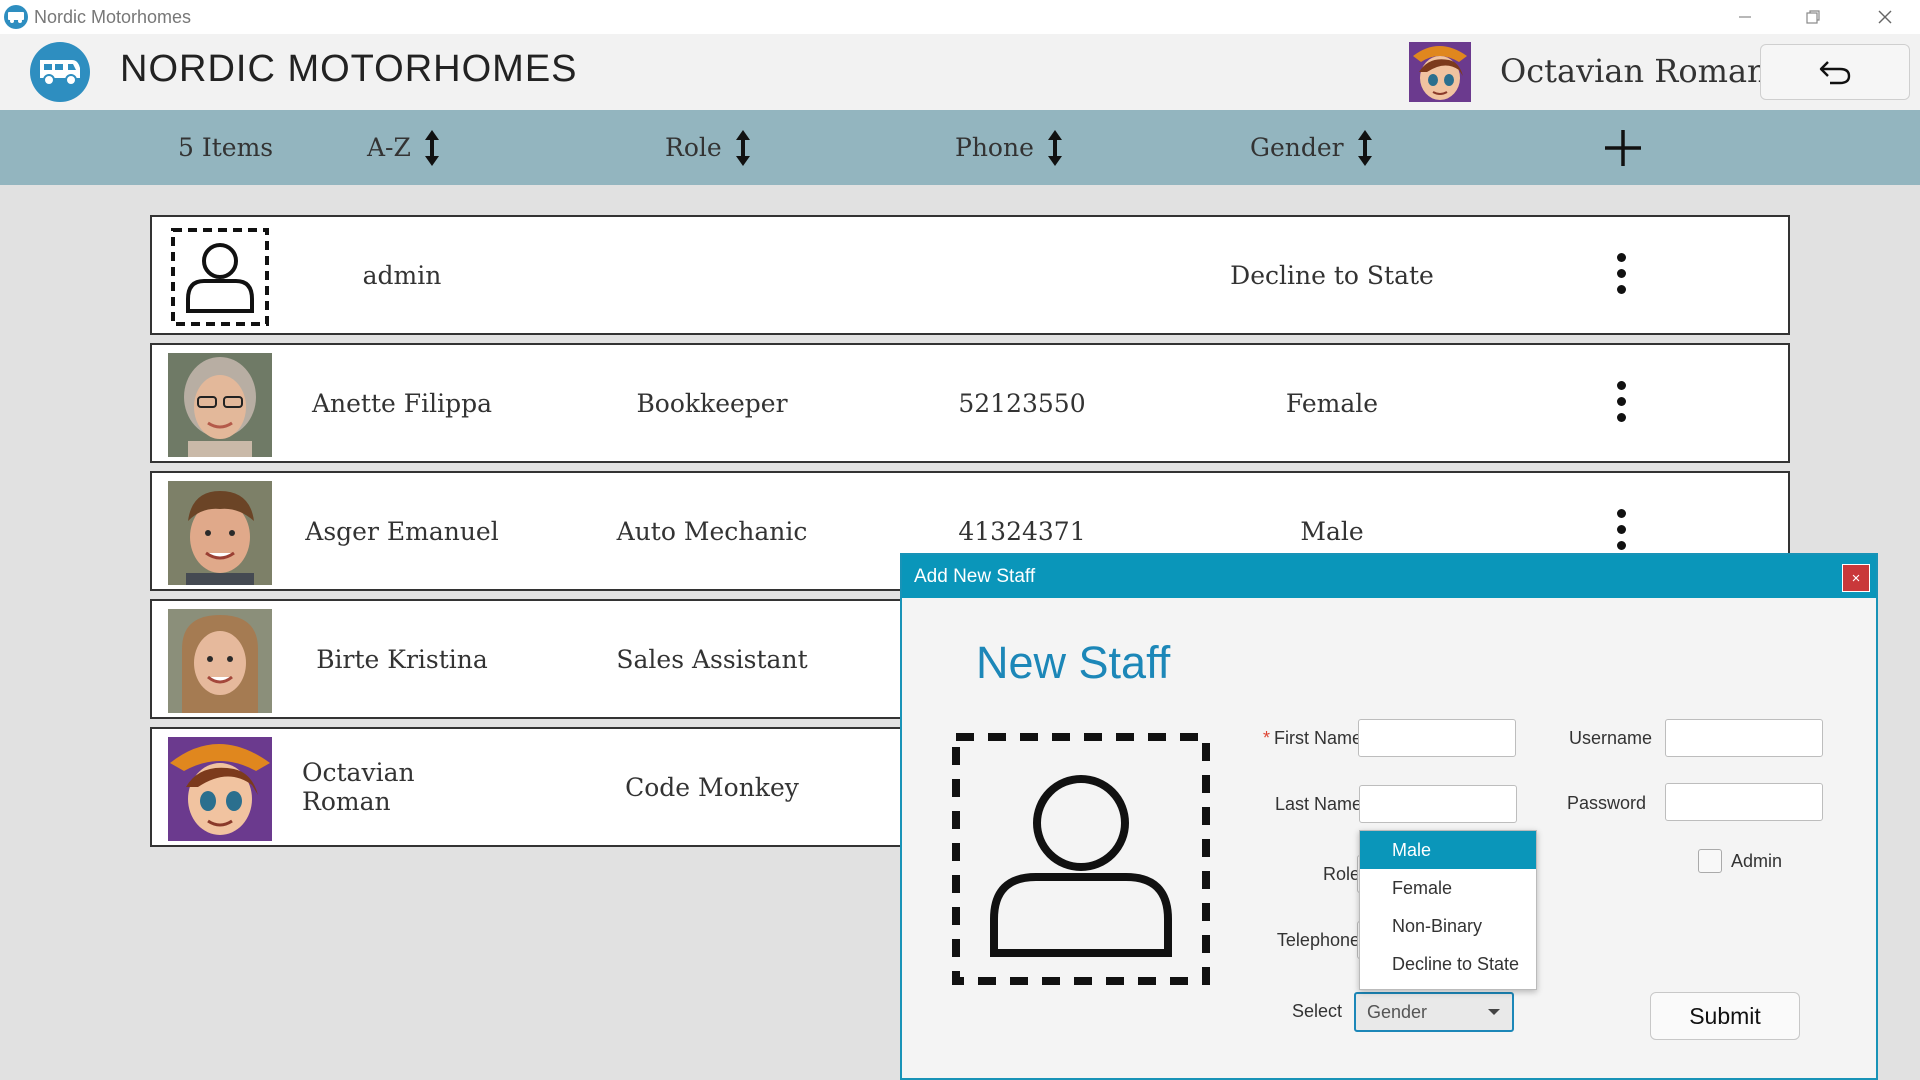  What do you see at coordinates (1332, 275) in the screenshot?
I see `staff-gender: Decline to State` at bounding box center [1332, 275].